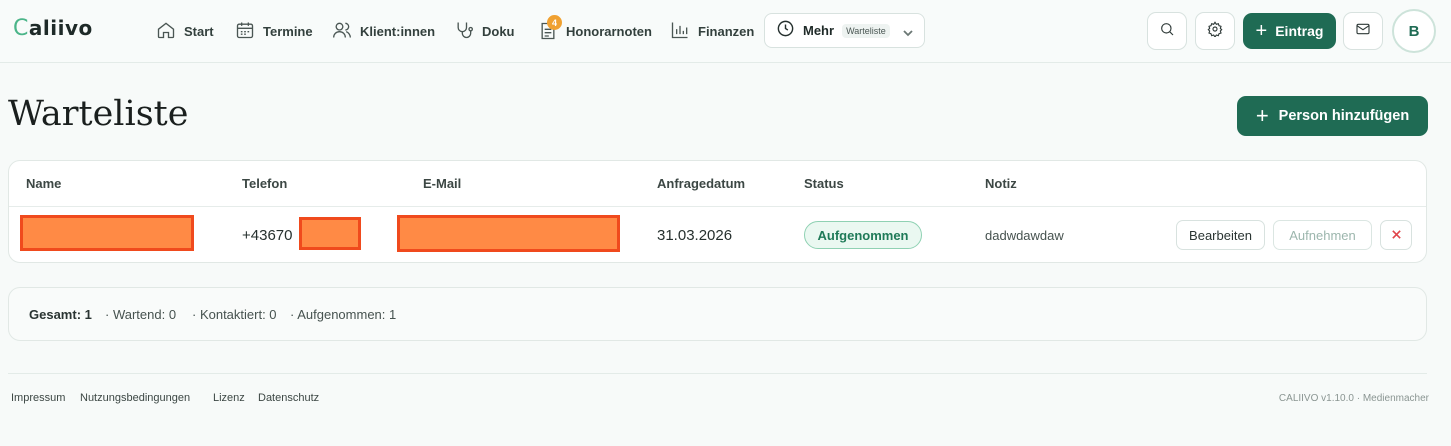 The height and width of the screenshot is (446, 1451). Describe the element at coordinates (785, 31) in the screenshot. I see `clock-icon` at that location.